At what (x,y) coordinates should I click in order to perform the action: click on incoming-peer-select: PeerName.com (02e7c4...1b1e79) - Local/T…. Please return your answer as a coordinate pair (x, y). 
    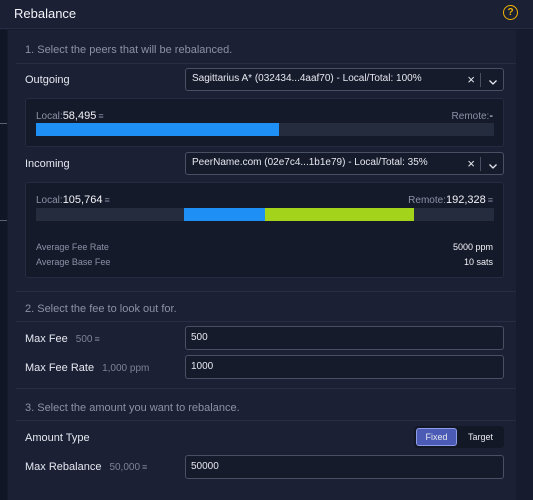
    Looking at the image, I should click on (344, 163).